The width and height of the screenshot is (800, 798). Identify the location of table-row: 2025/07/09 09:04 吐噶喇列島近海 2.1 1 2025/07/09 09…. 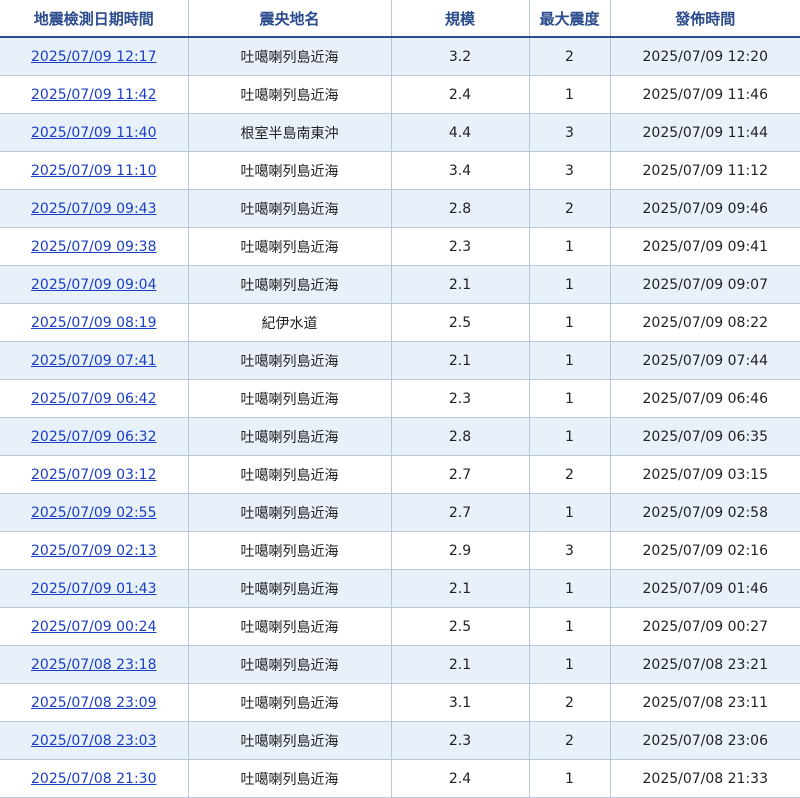
(400, 284).